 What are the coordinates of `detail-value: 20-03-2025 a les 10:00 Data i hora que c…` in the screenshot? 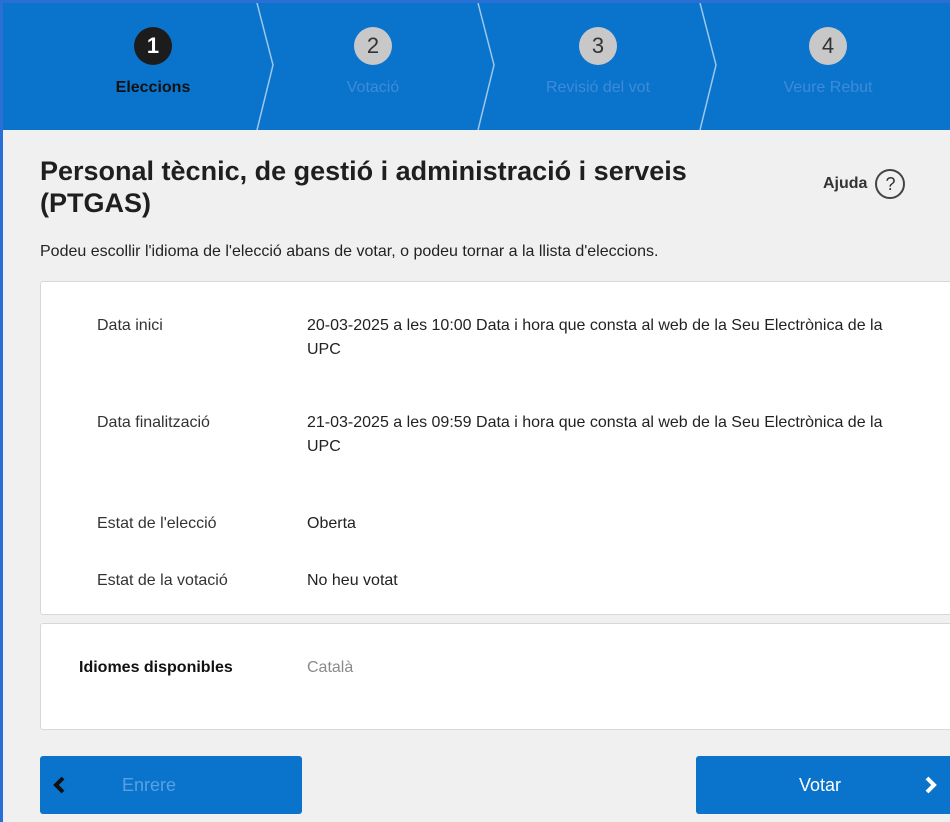 It's located at (595, 337).